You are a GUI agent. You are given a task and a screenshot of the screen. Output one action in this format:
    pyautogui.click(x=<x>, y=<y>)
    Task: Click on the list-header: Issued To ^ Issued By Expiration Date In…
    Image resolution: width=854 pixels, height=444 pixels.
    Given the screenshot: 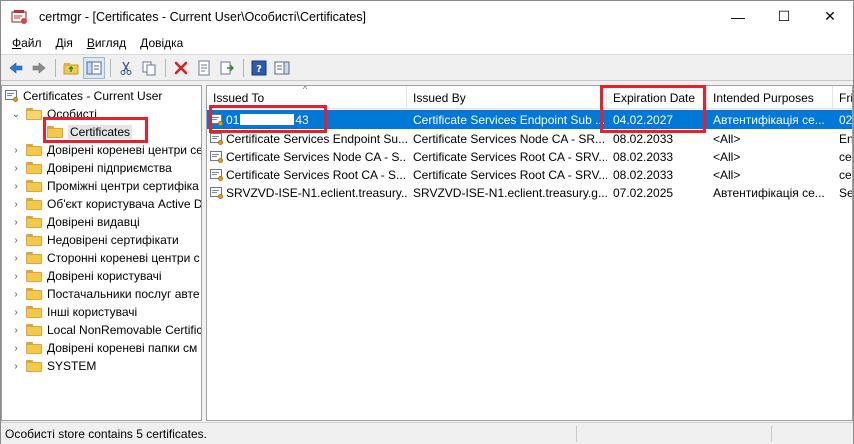 What is the action you would take?
    pyautogui.click(x=529, y=97)
    